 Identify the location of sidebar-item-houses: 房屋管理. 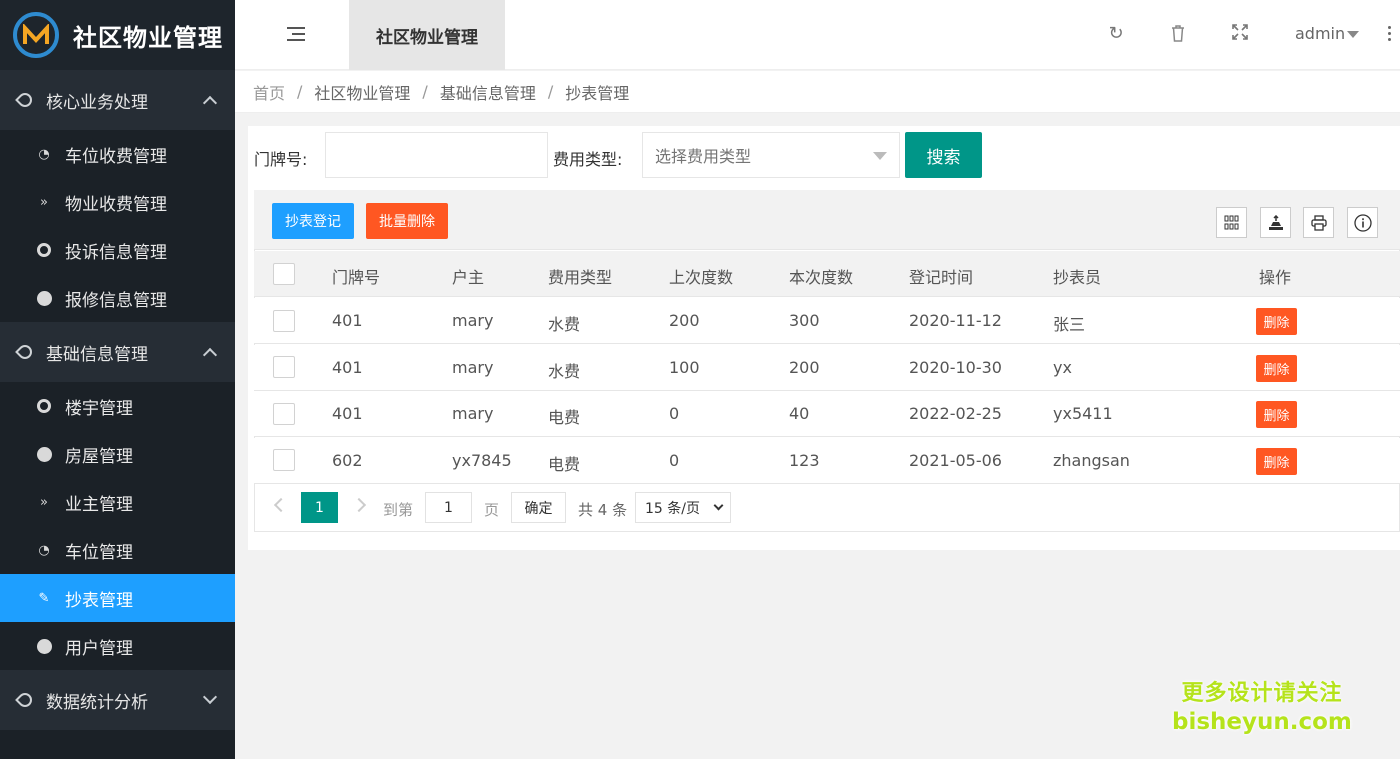
(117, 454).